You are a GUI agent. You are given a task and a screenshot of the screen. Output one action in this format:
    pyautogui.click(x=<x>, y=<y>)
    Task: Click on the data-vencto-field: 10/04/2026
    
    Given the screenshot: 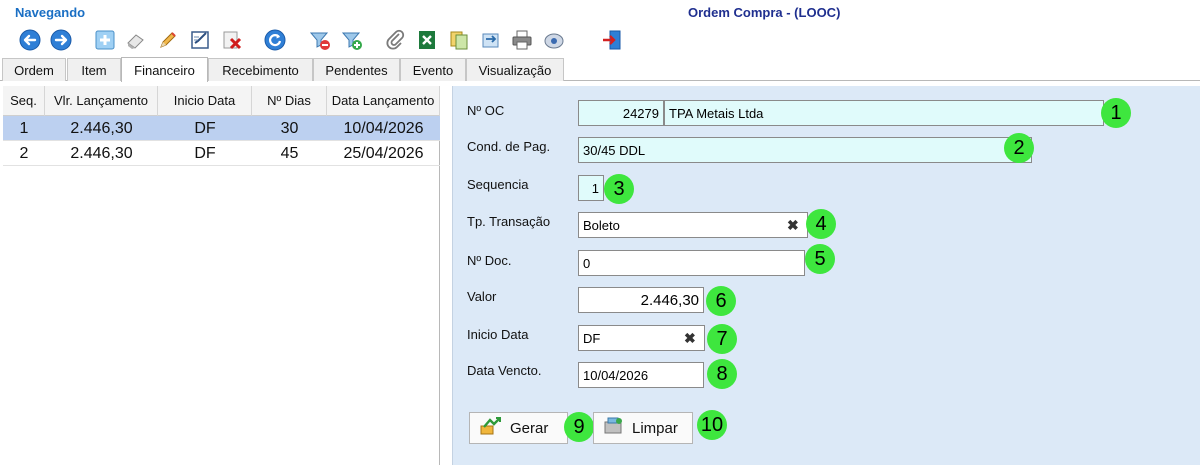 What is the action you would take?
    pyautogui.click(x=641, y=375)
    